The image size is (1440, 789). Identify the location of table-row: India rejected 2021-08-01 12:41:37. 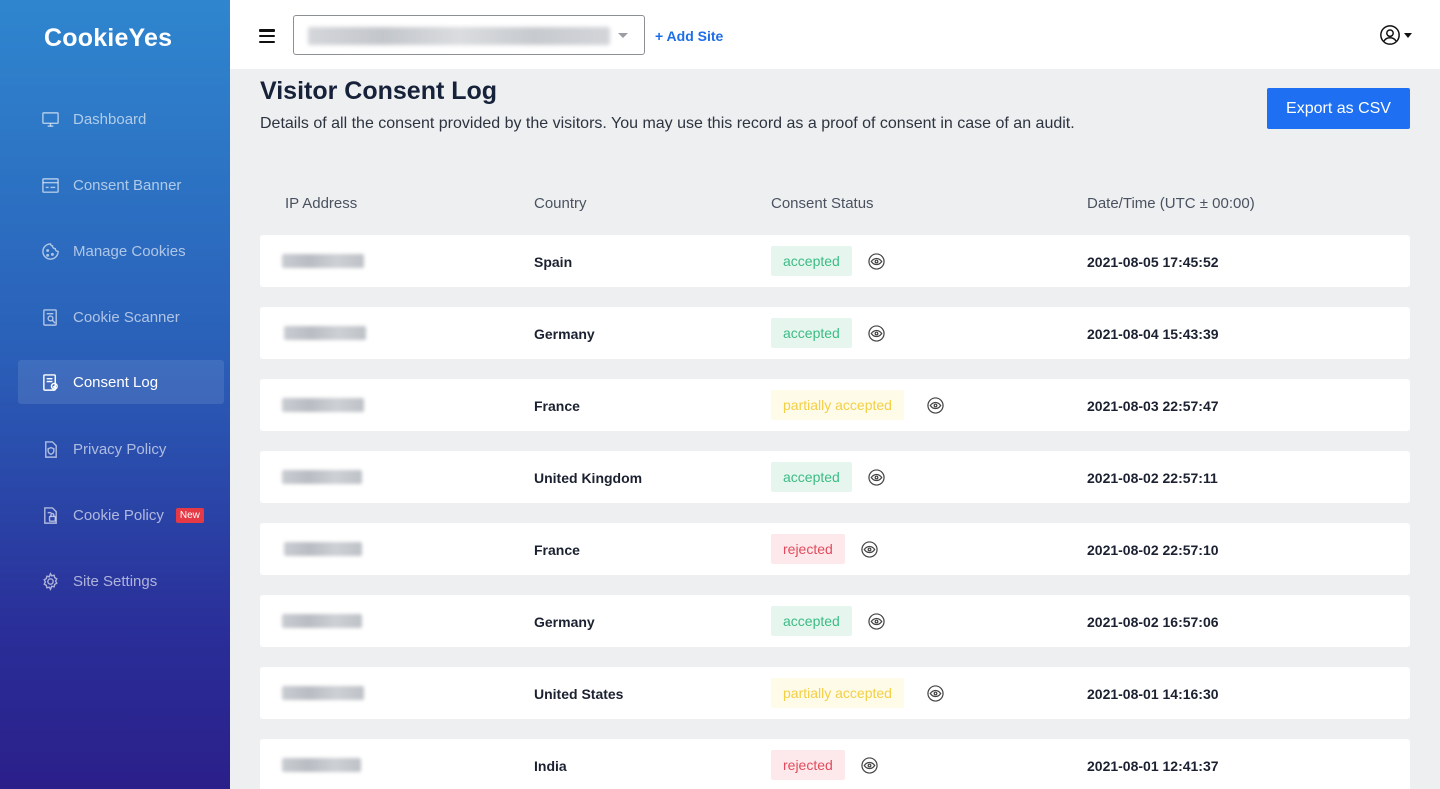
(835, 764).